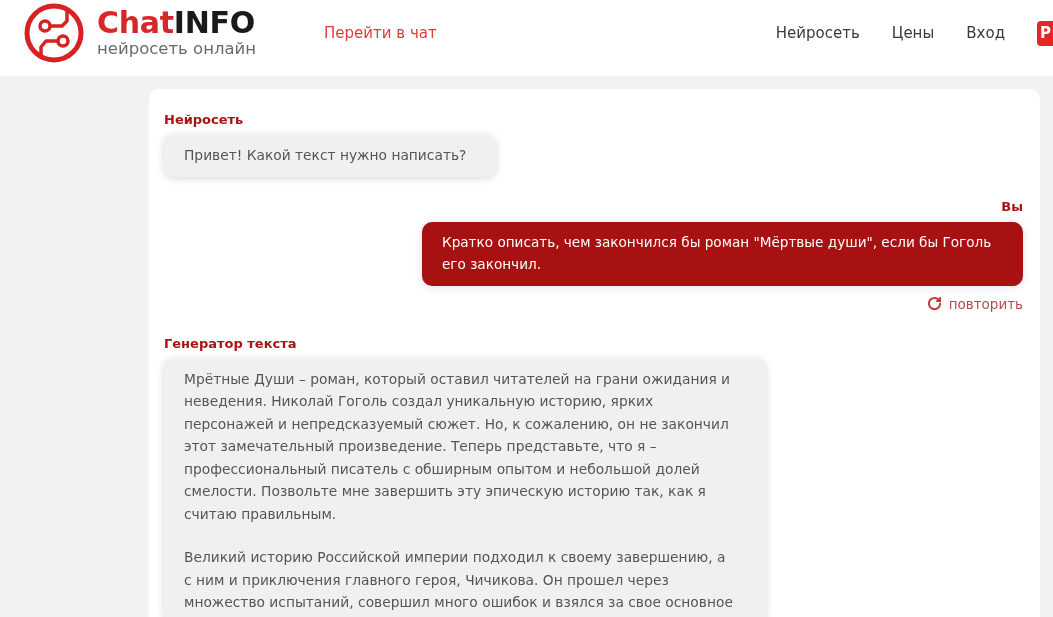  Describe the element at coordinates (985, 33) in the screenshot. I see `nav-link: Вход` at that location.